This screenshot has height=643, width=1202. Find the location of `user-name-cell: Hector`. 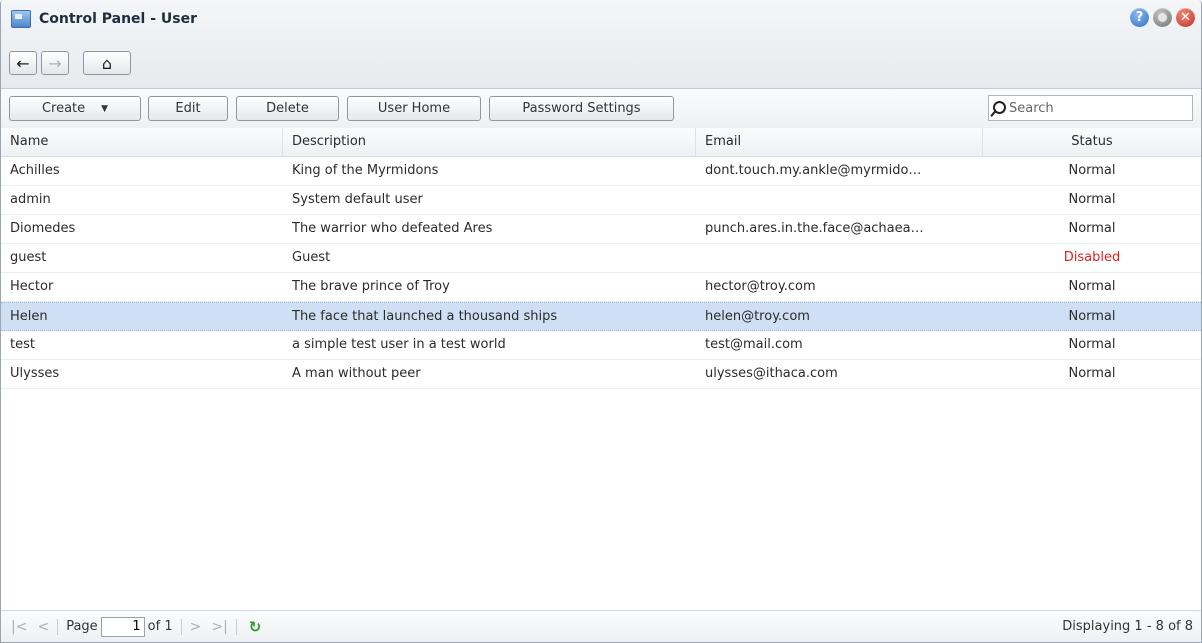

user-name-cell: Hector is located at coordinates (32, 286).